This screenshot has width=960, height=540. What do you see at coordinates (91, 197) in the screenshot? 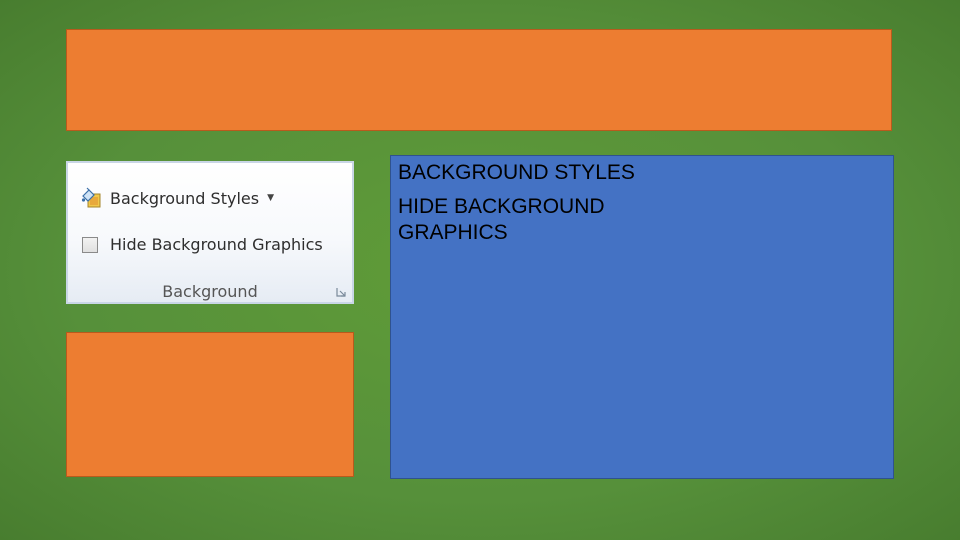
I see `paint-bucket-icon` at bounding box center [91, 197].